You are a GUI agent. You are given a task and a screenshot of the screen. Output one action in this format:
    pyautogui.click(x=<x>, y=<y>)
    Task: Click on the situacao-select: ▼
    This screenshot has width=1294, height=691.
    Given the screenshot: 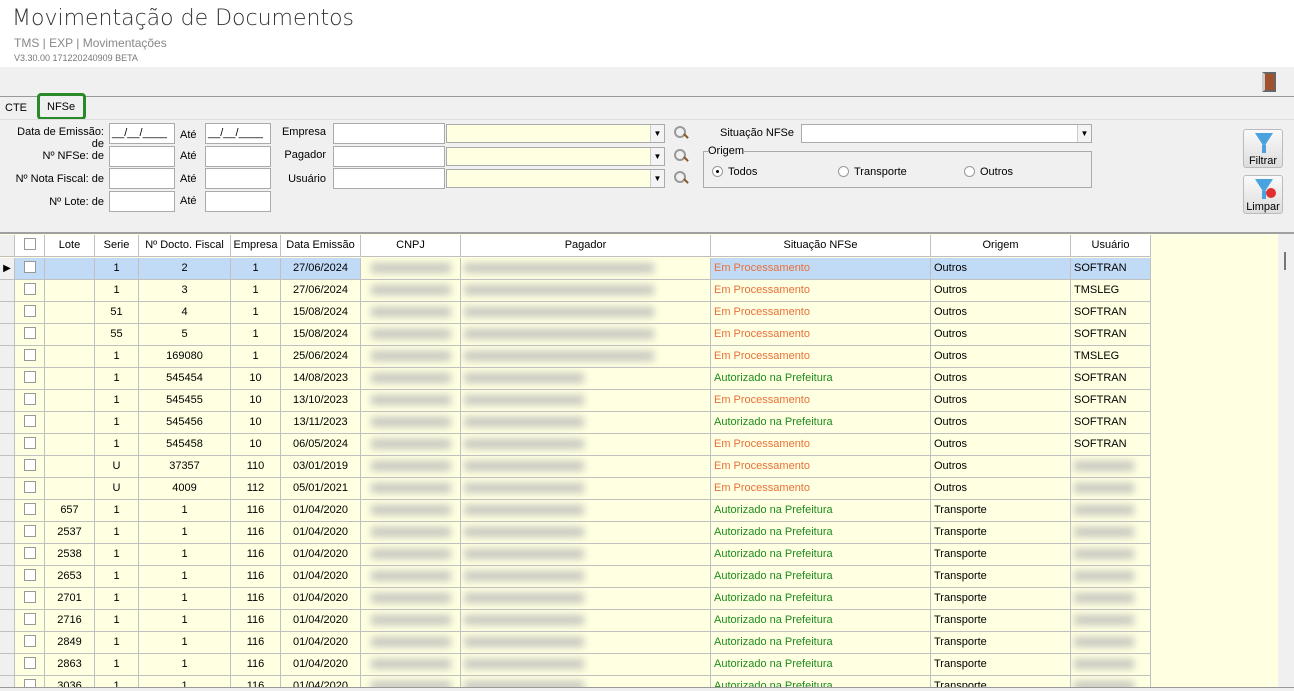 What is the action you would take?
    pyautogui.click(x=946, y=133)
    